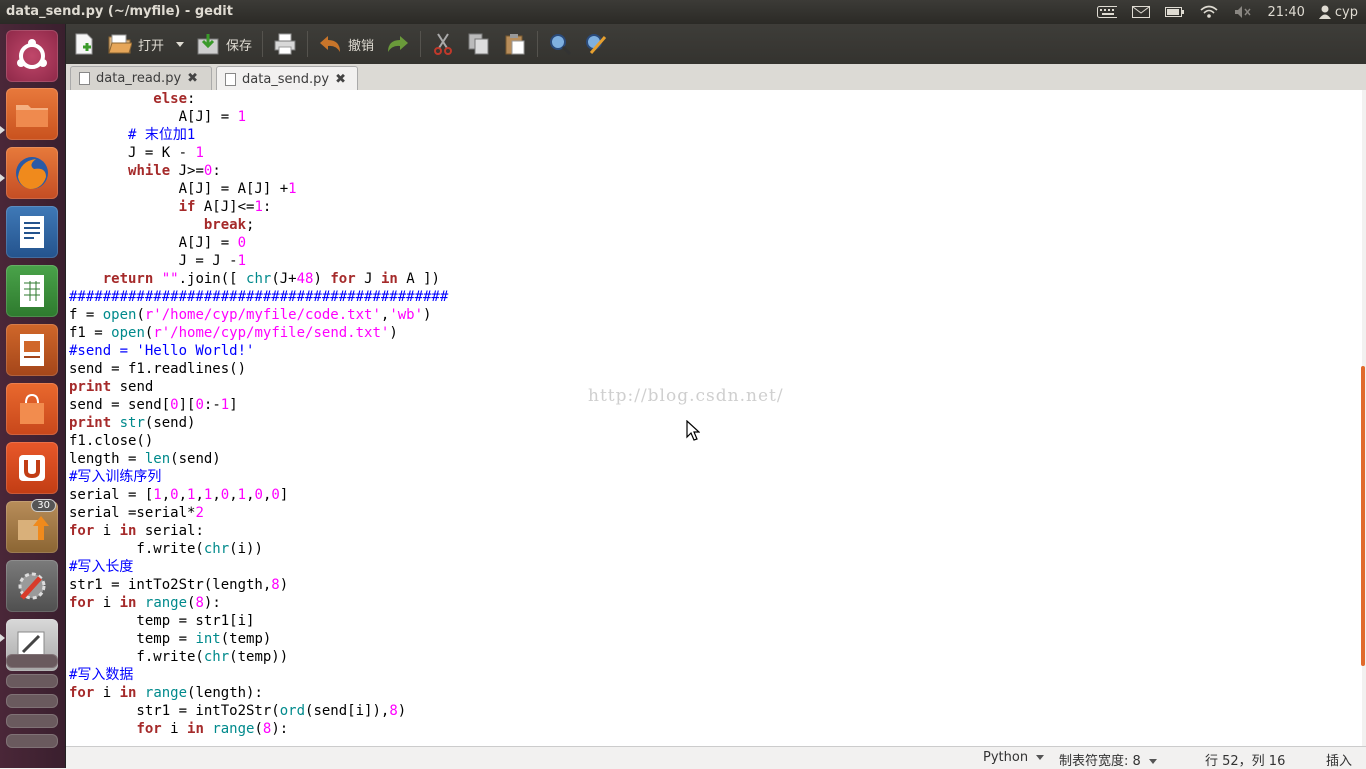 This screenshot has height=769, width=1366. Describe the element at coordinates (1346, 12) in the screenshot. I see `user-name: cyp` at that location.